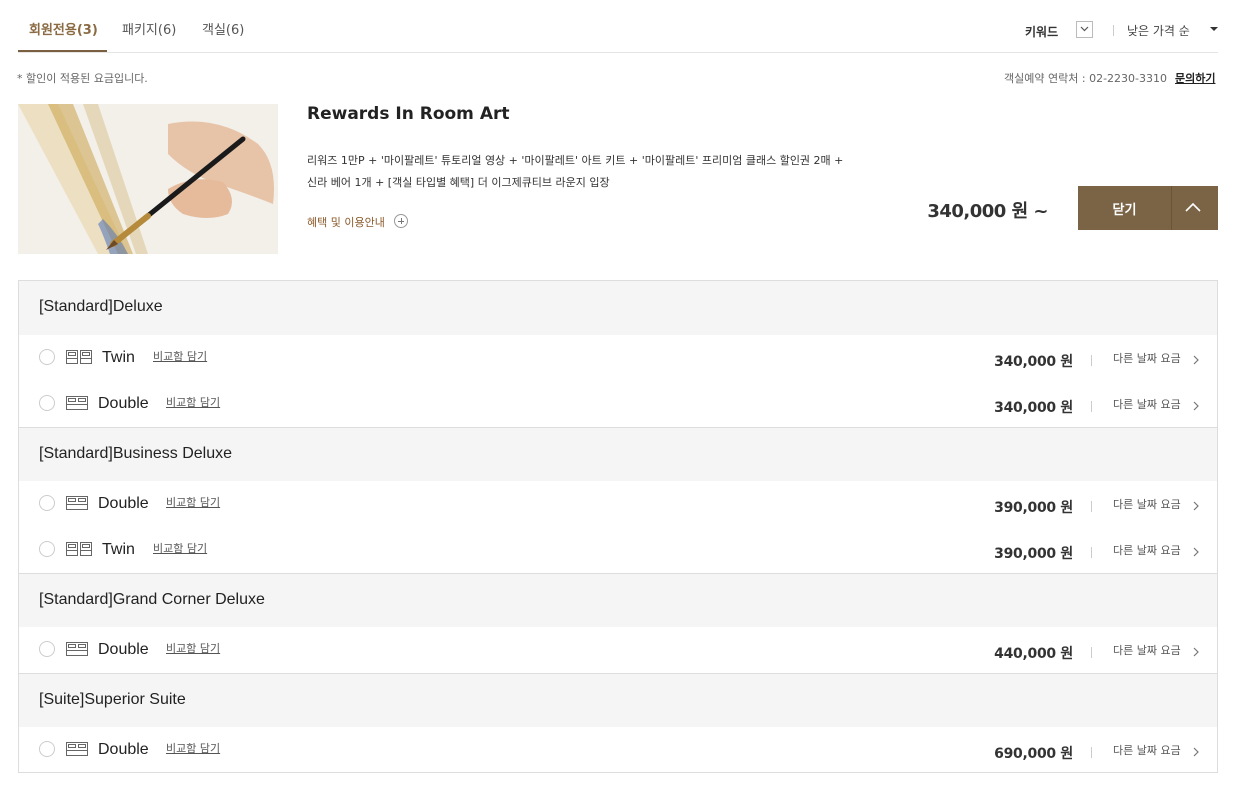 This screenshot has width=1238, height=811. I want to click on room-row: Double 비교함 담기 690,000 원 다른 날짜 요금, so click(618, 750).